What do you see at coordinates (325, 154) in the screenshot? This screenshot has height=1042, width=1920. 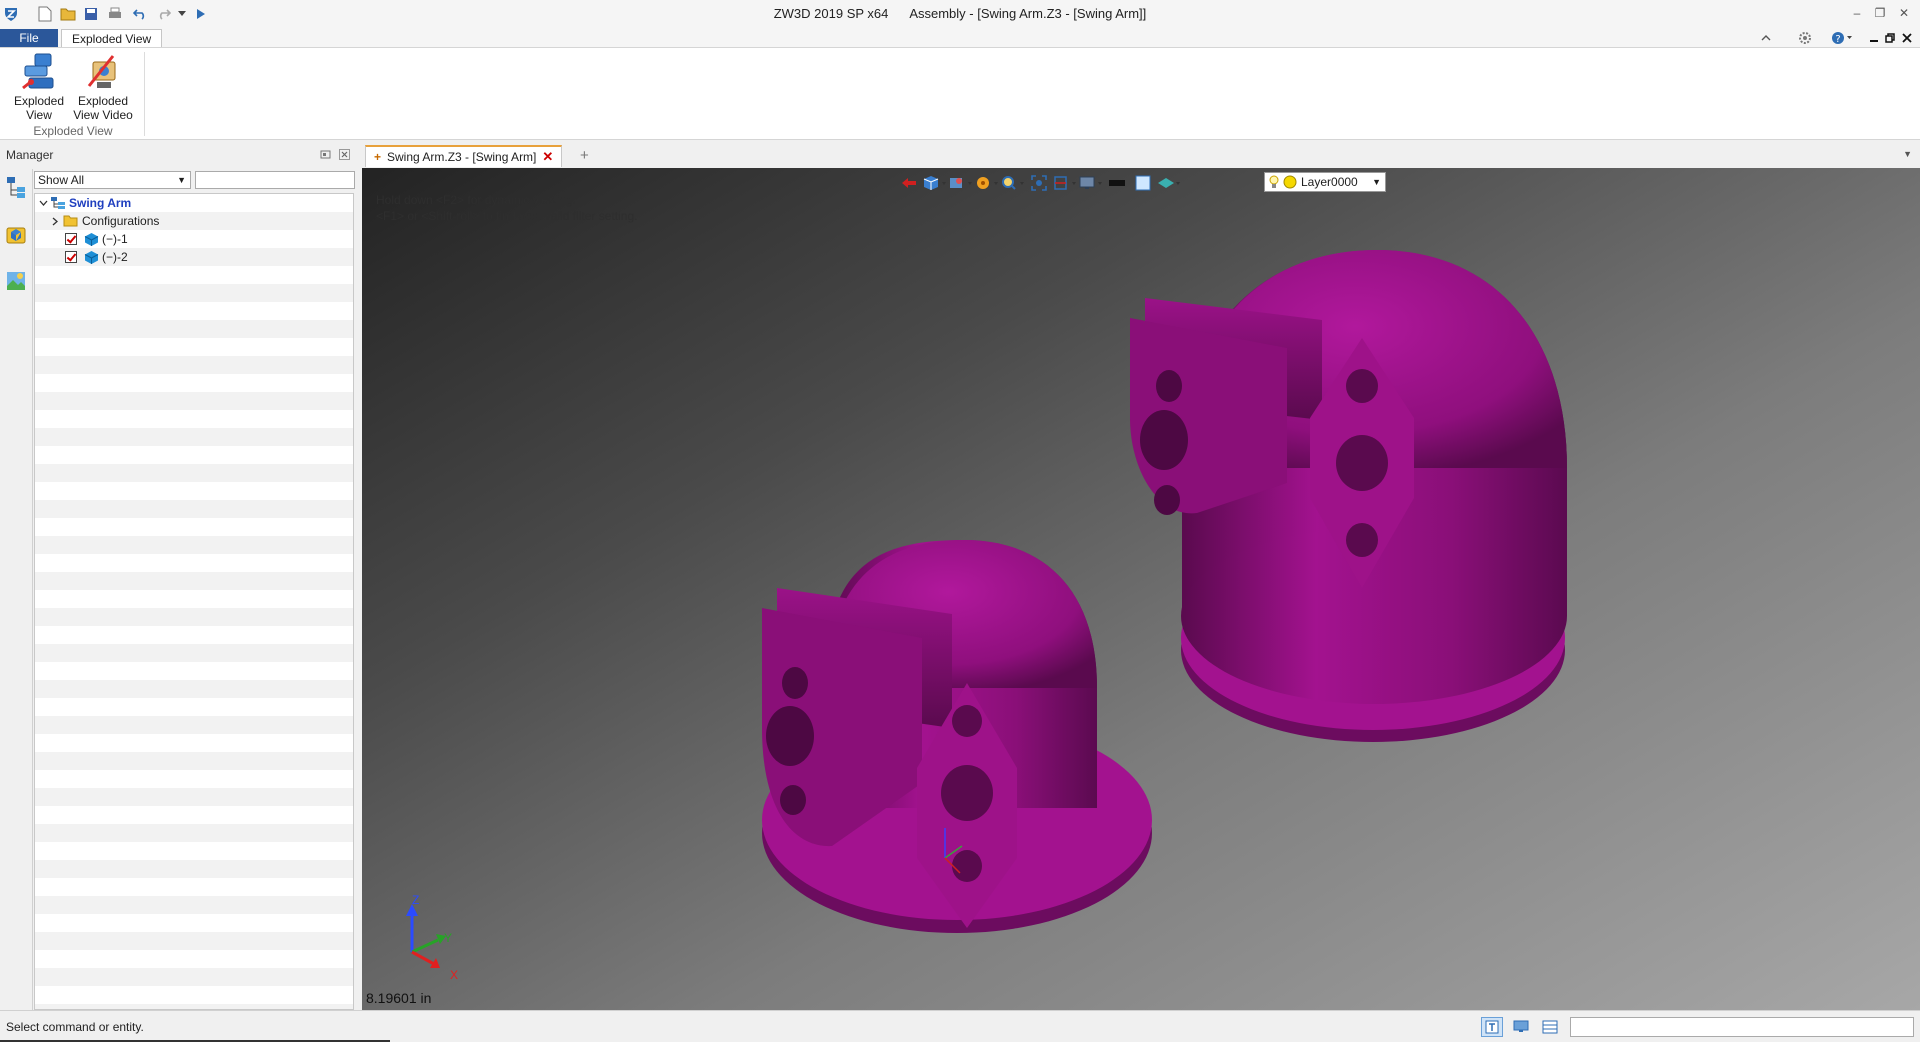 I see `pin-panel-icon` at bounding box center [325, 154].